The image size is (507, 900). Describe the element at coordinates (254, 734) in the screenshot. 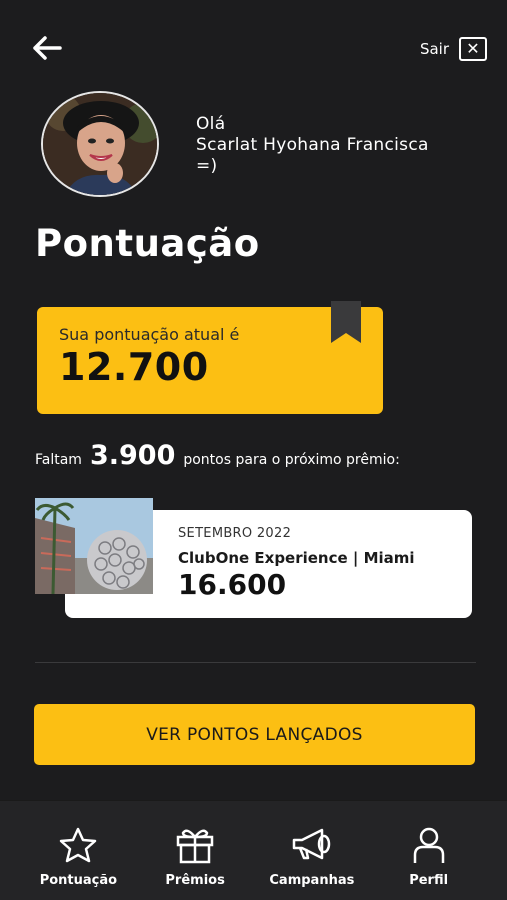

I see `view-points-button: VER PONTOS LANÇADOS` at that location.